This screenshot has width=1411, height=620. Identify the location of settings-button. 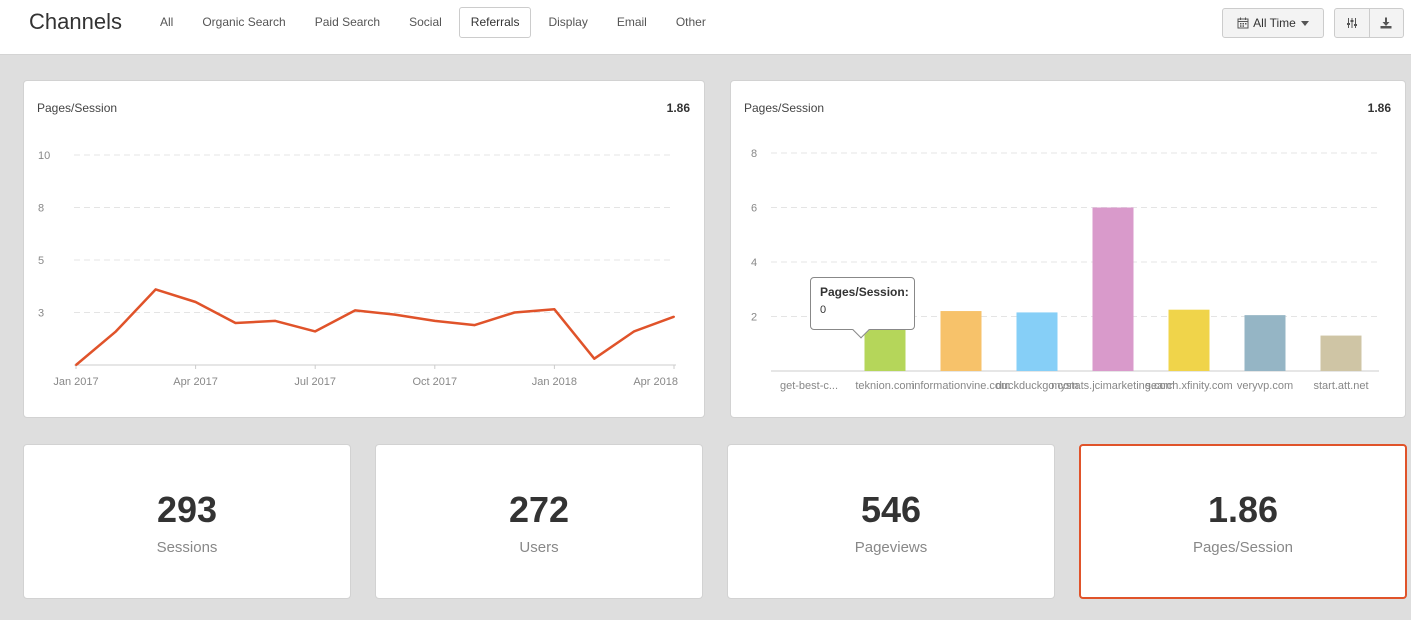
(1352, 23).